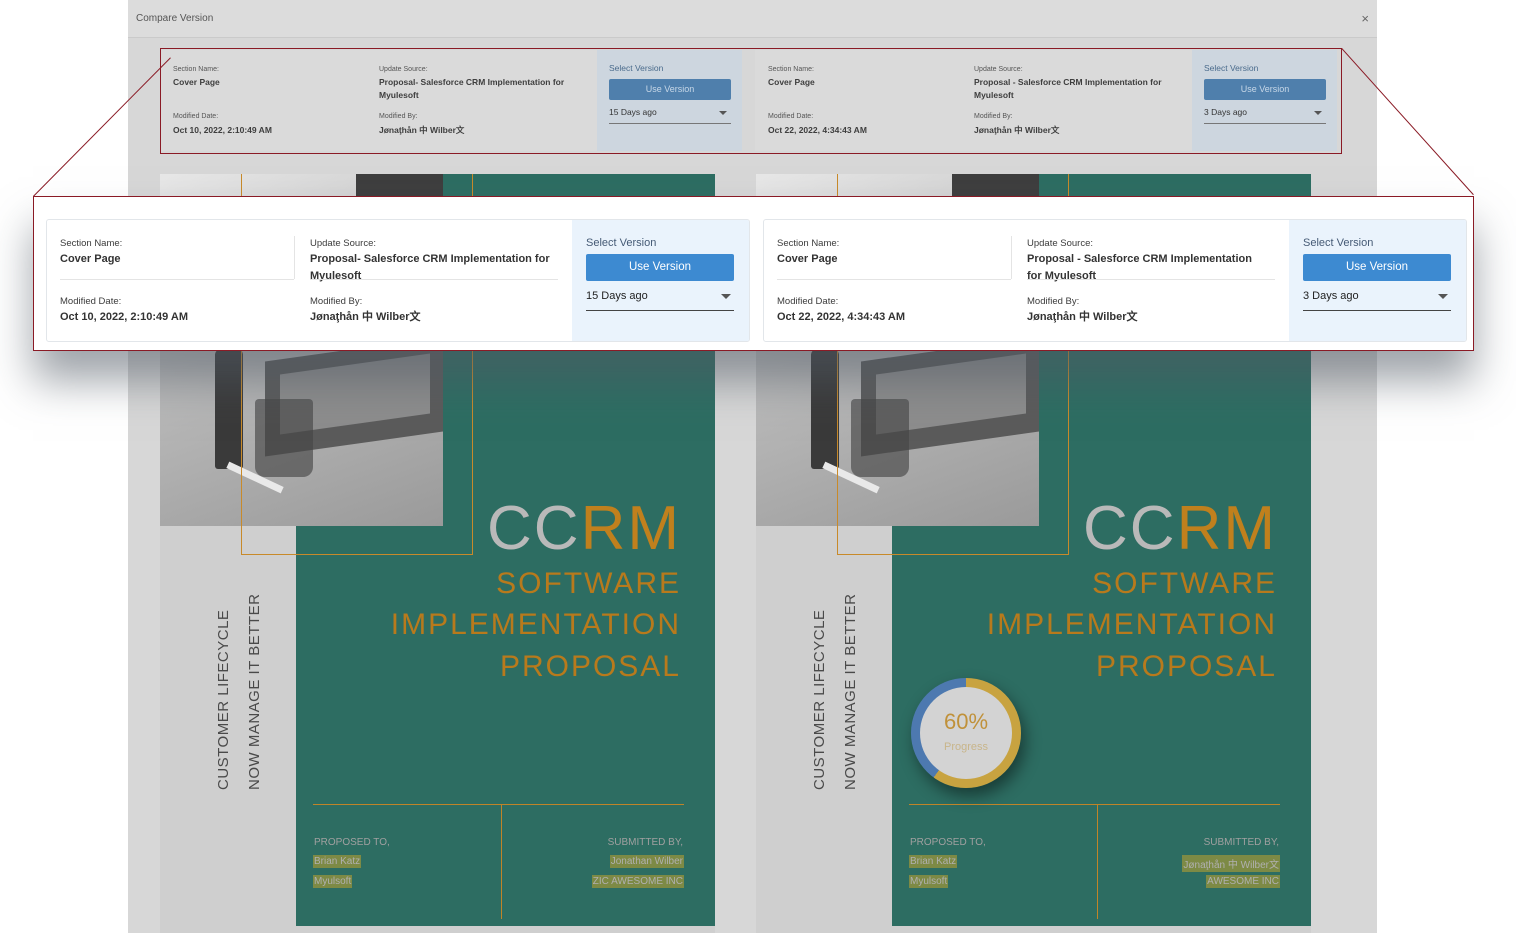  I want to click on modified-date-value: Oct 22, 2022, 4:34:43 AM, so click(841, 317).